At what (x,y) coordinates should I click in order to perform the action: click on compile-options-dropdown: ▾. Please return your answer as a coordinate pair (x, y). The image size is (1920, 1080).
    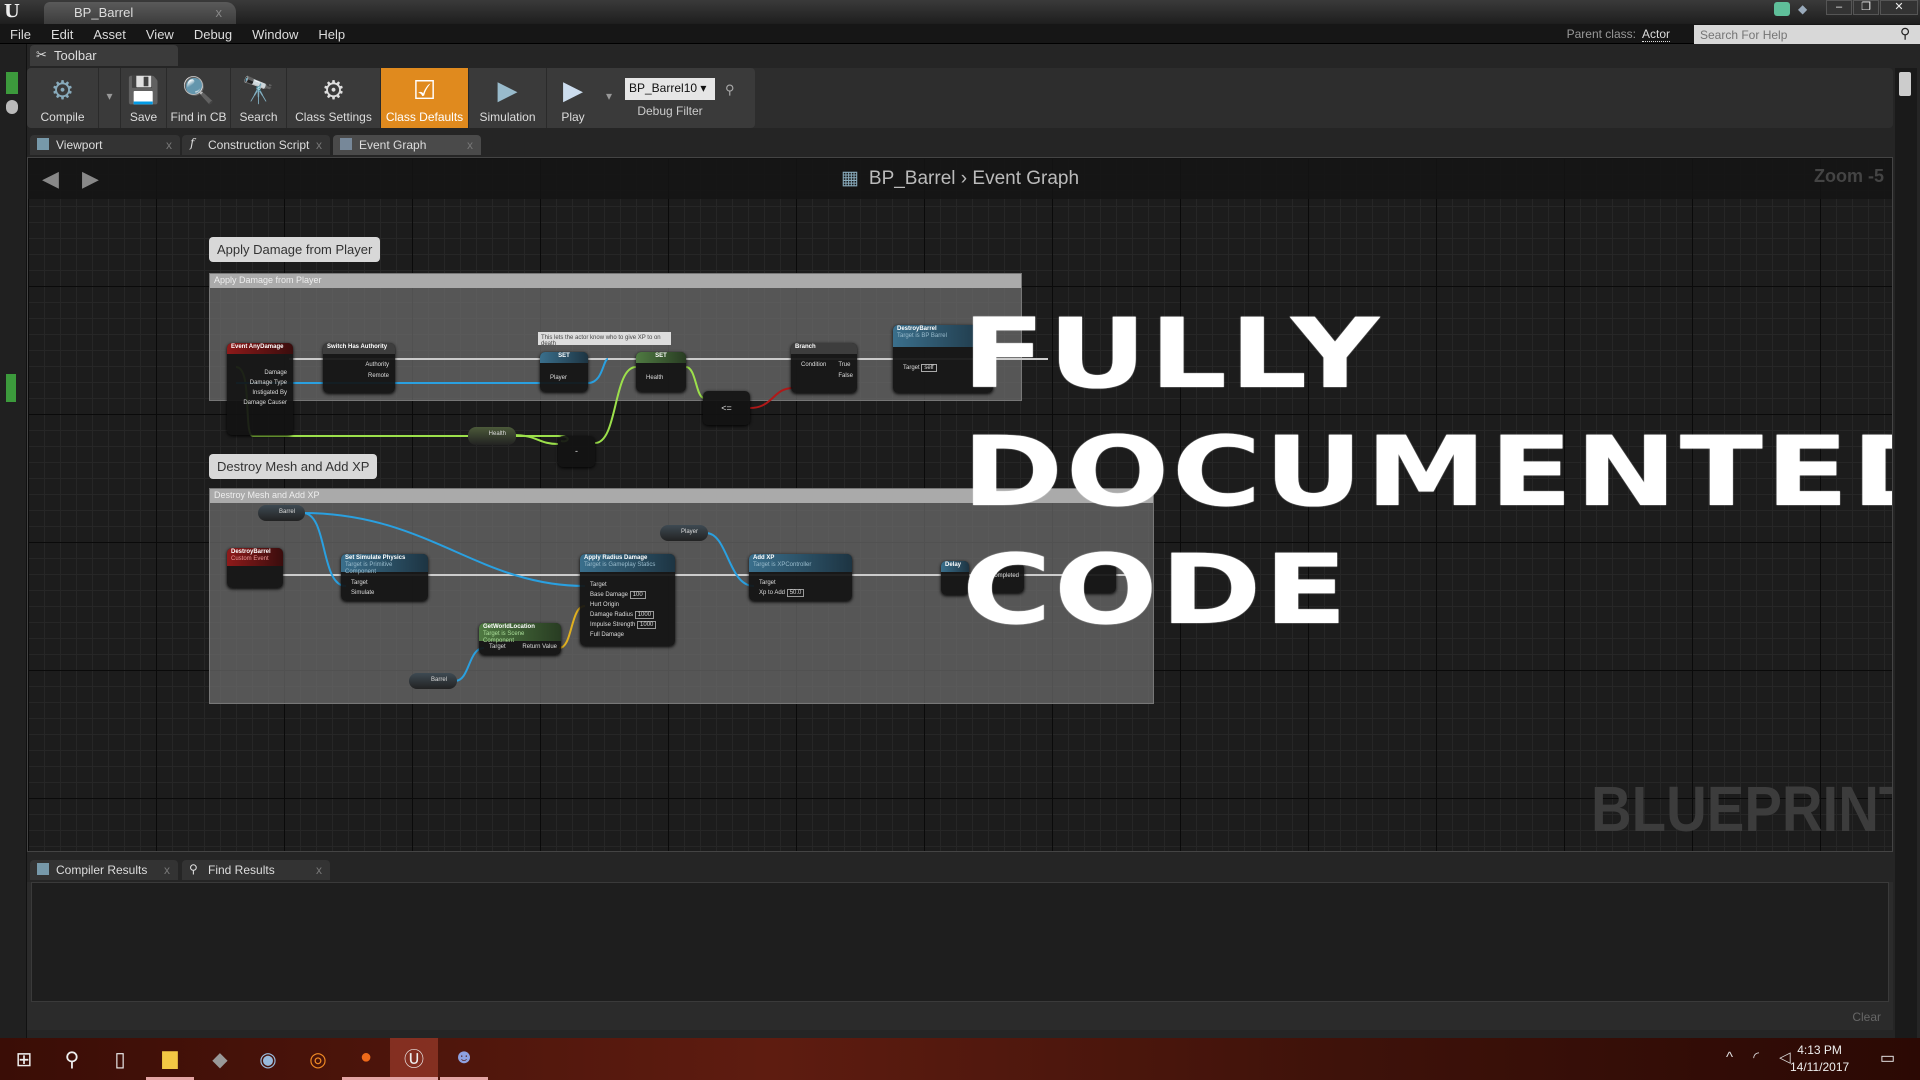
    Looking at the image, I should click on (110, 98).